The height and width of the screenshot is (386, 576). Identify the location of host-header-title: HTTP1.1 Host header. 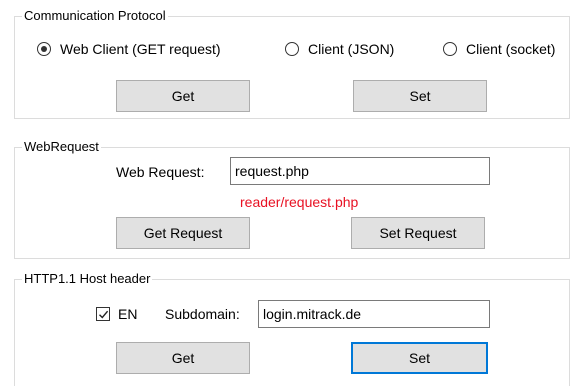
(87, 279).